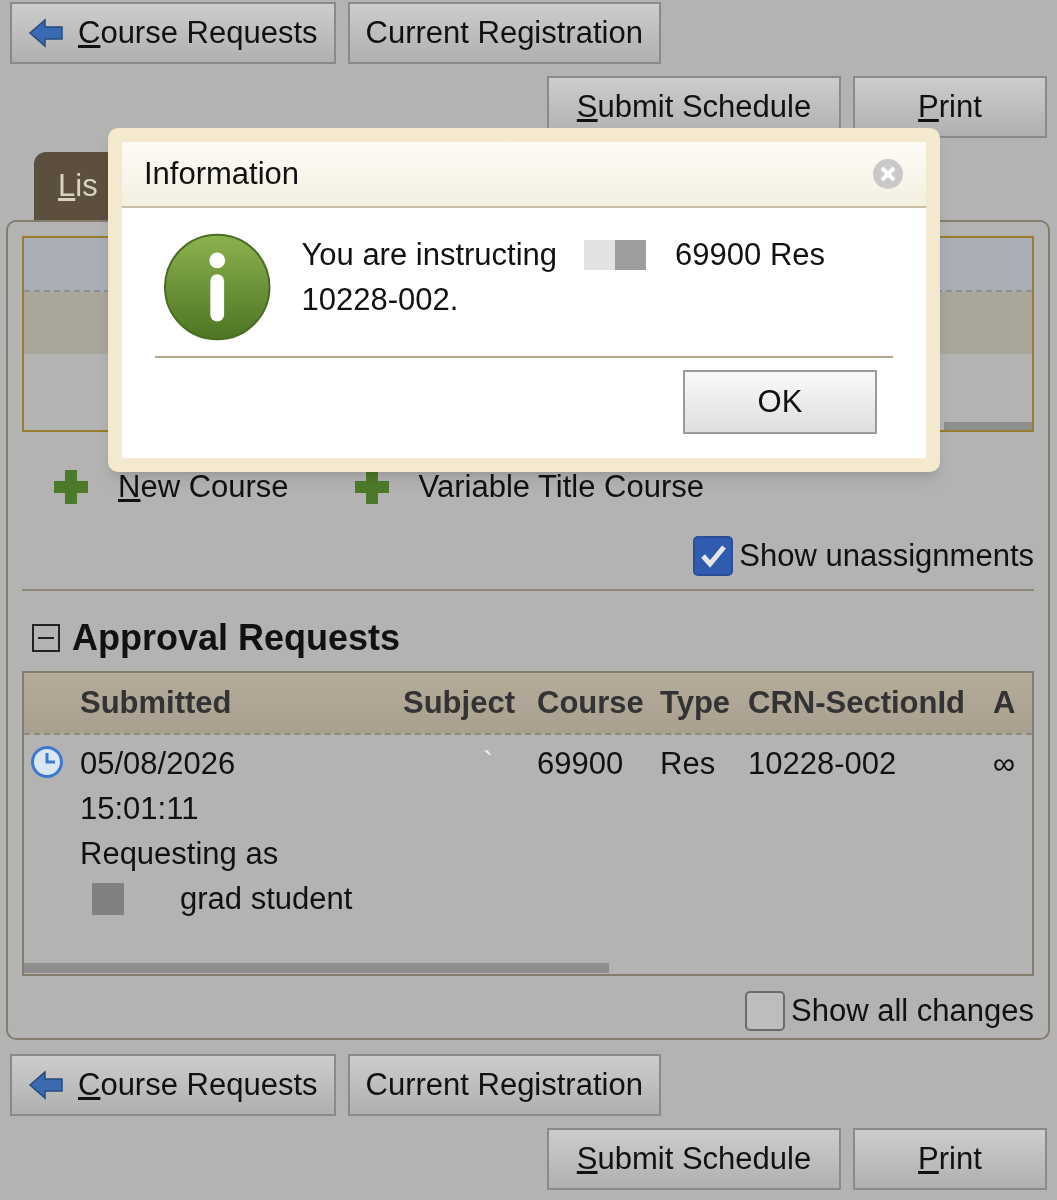 This screenshot has height=1200, width=1057. I want to click on table-cell-text: 69900, so click(580, 764).